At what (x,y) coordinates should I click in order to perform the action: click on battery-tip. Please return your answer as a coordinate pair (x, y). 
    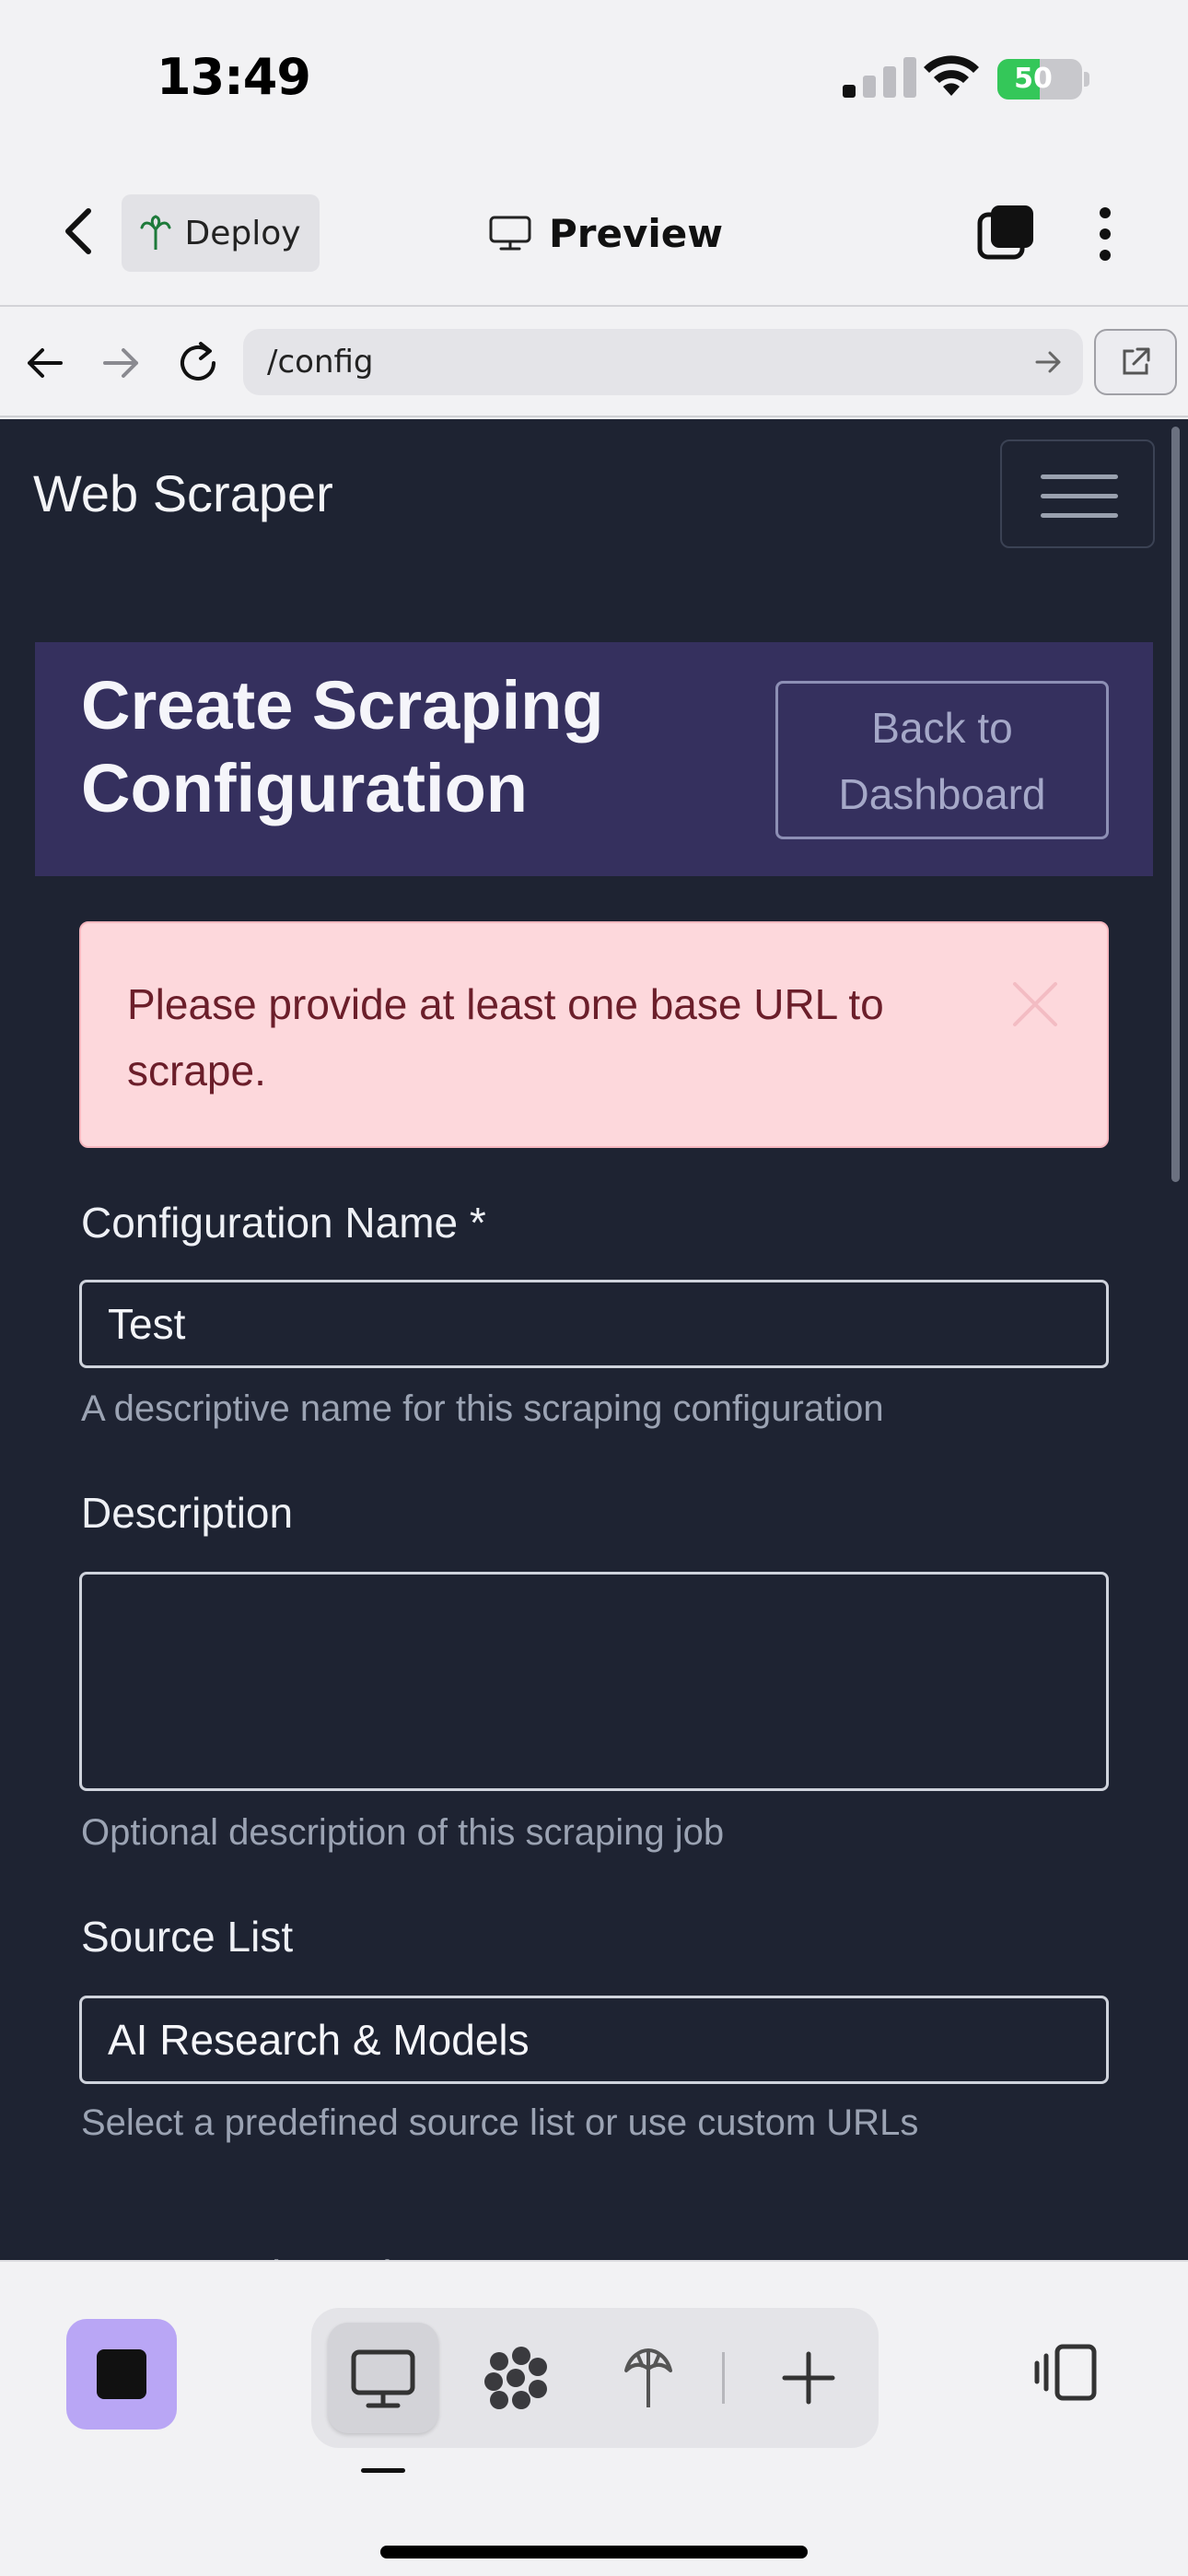
    Looking at the image, I should click on (1086, 79).